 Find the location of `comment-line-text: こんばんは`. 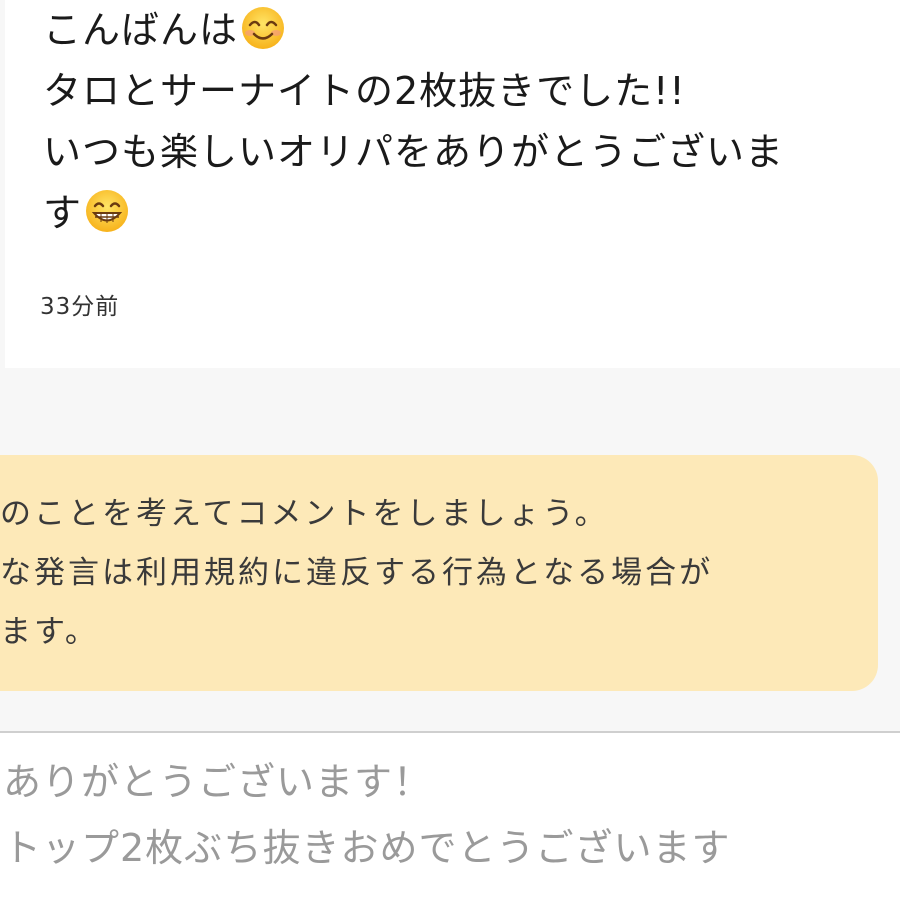

comment-line-text: こんばんは is located at coordinates (141, 30).